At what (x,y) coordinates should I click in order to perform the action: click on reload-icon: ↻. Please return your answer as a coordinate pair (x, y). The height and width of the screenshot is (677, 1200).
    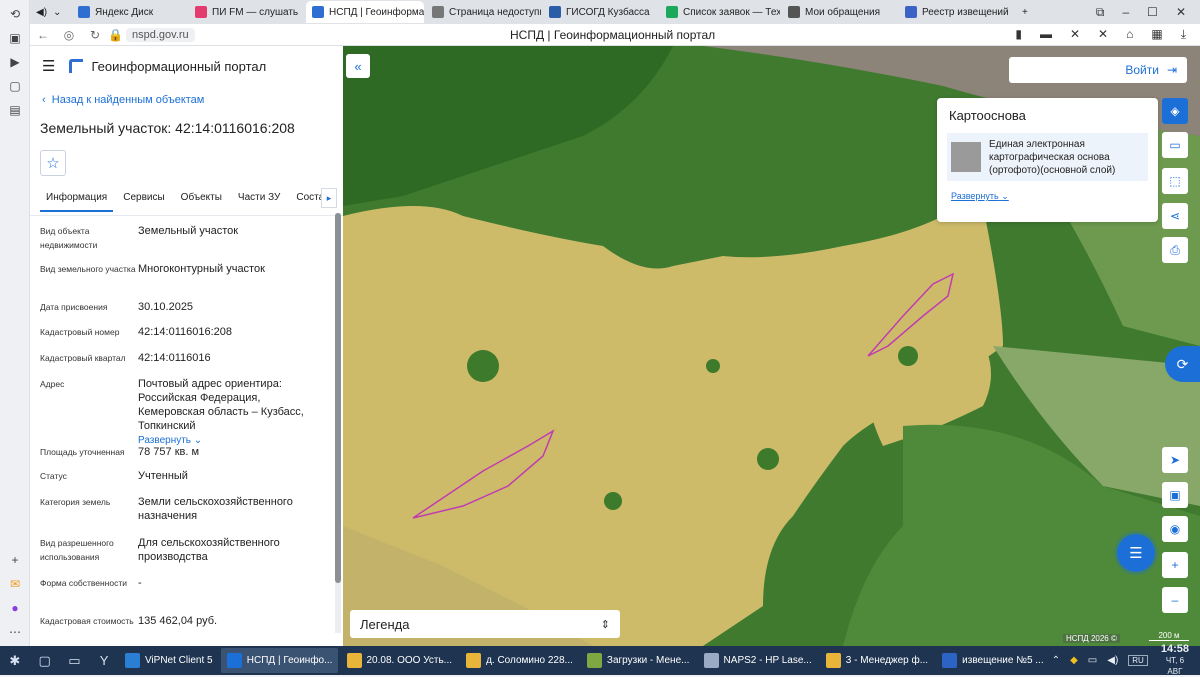
    Looking at the image, I should click on (95, 35).